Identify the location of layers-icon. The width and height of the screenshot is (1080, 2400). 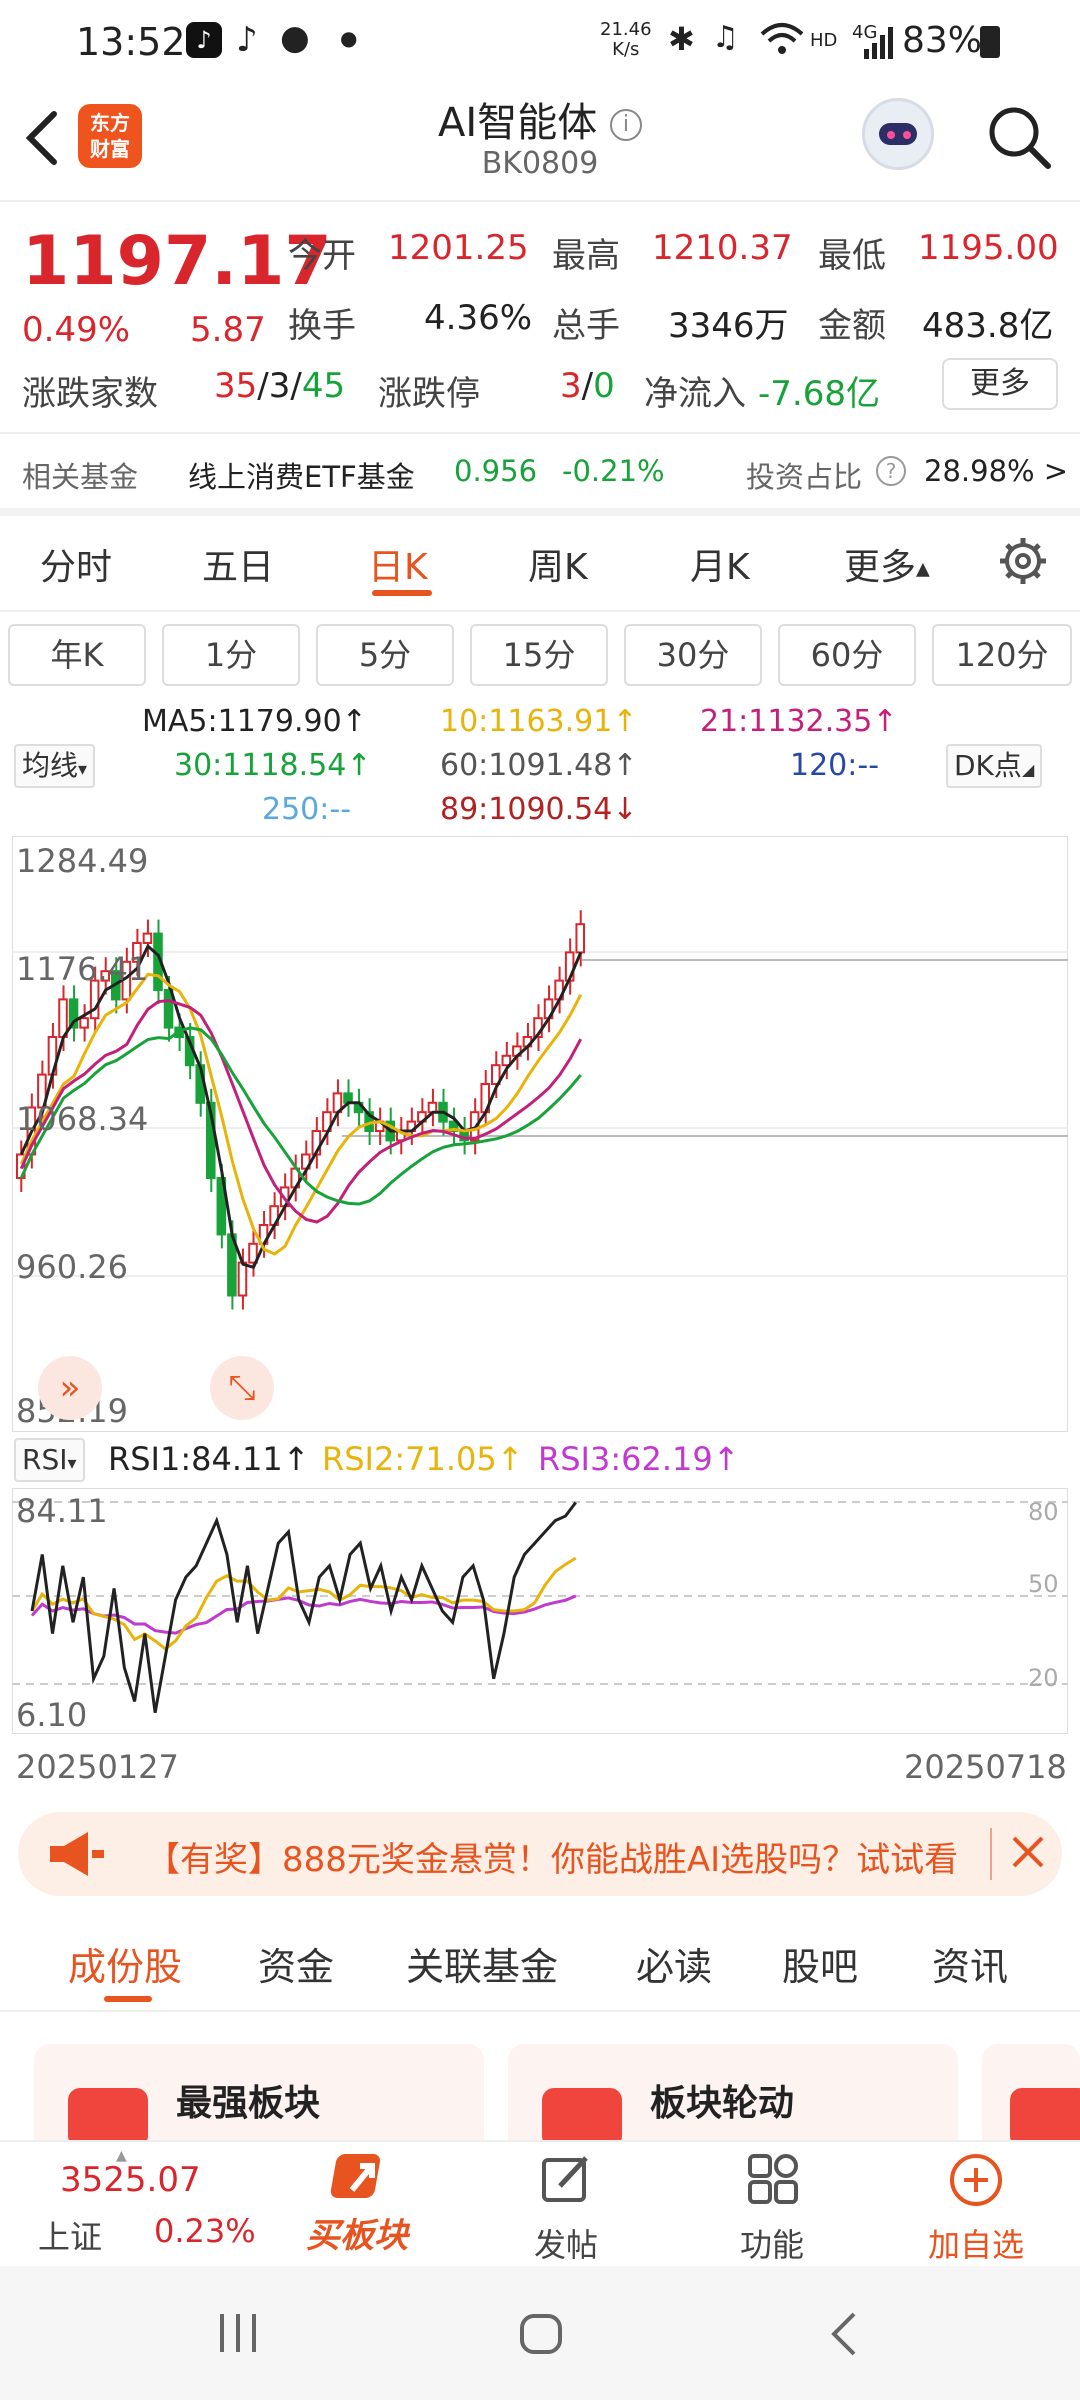
(1045, 2114).